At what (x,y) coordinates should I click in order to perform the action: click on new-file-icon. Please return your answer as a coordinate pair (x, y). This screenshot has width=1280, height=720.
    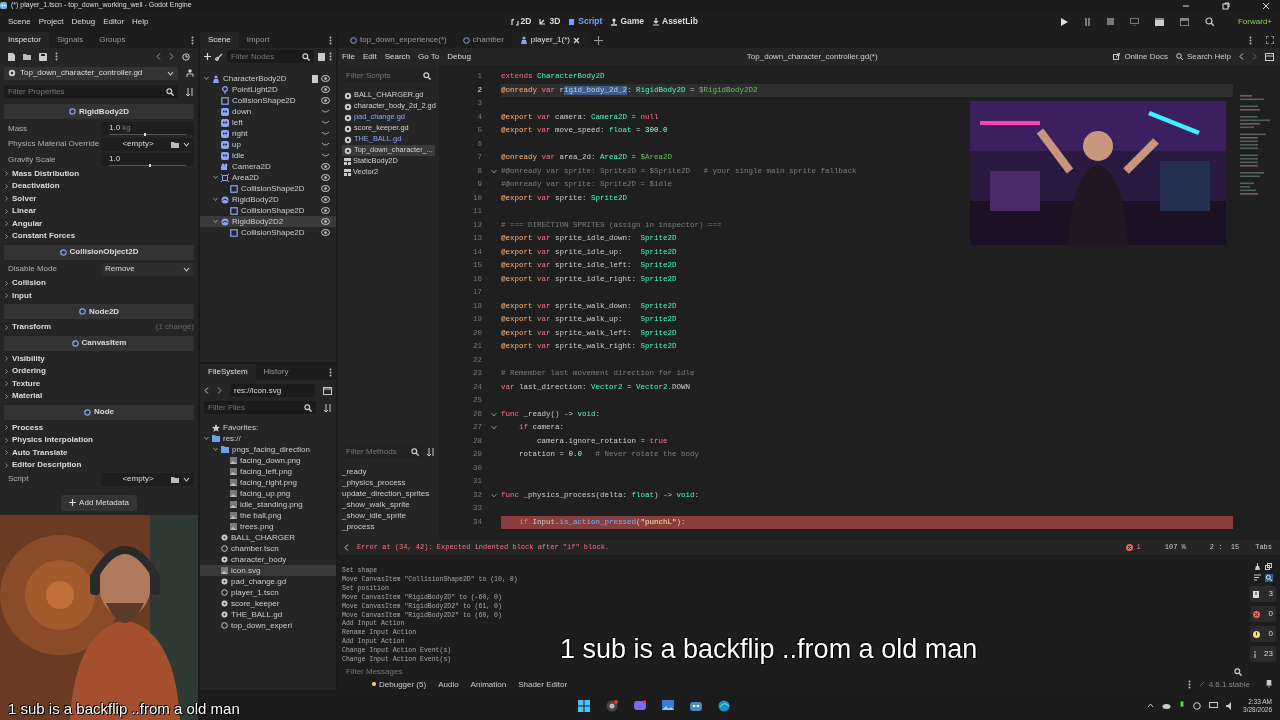
    Looking at the image, I should click on (11, 56).